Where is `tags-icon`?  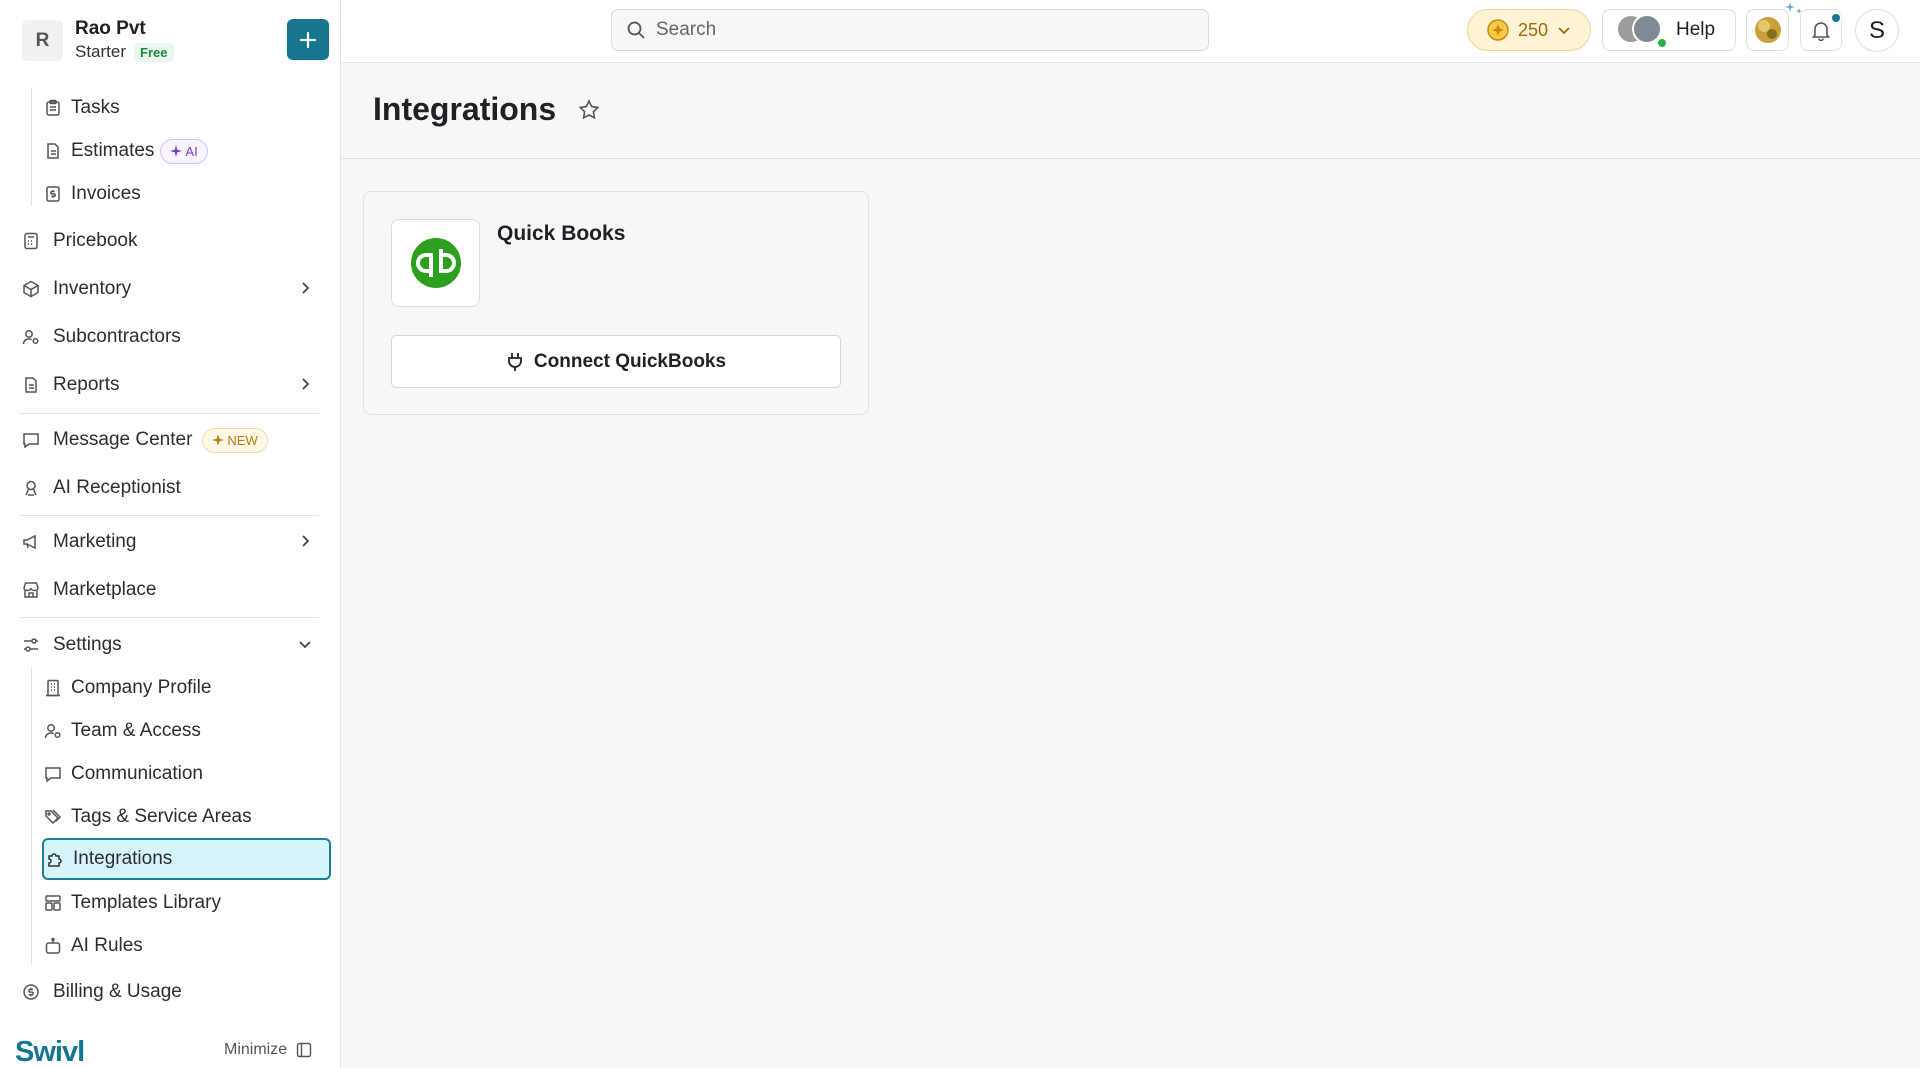
tags-icon is located at coordinates (53, 817).